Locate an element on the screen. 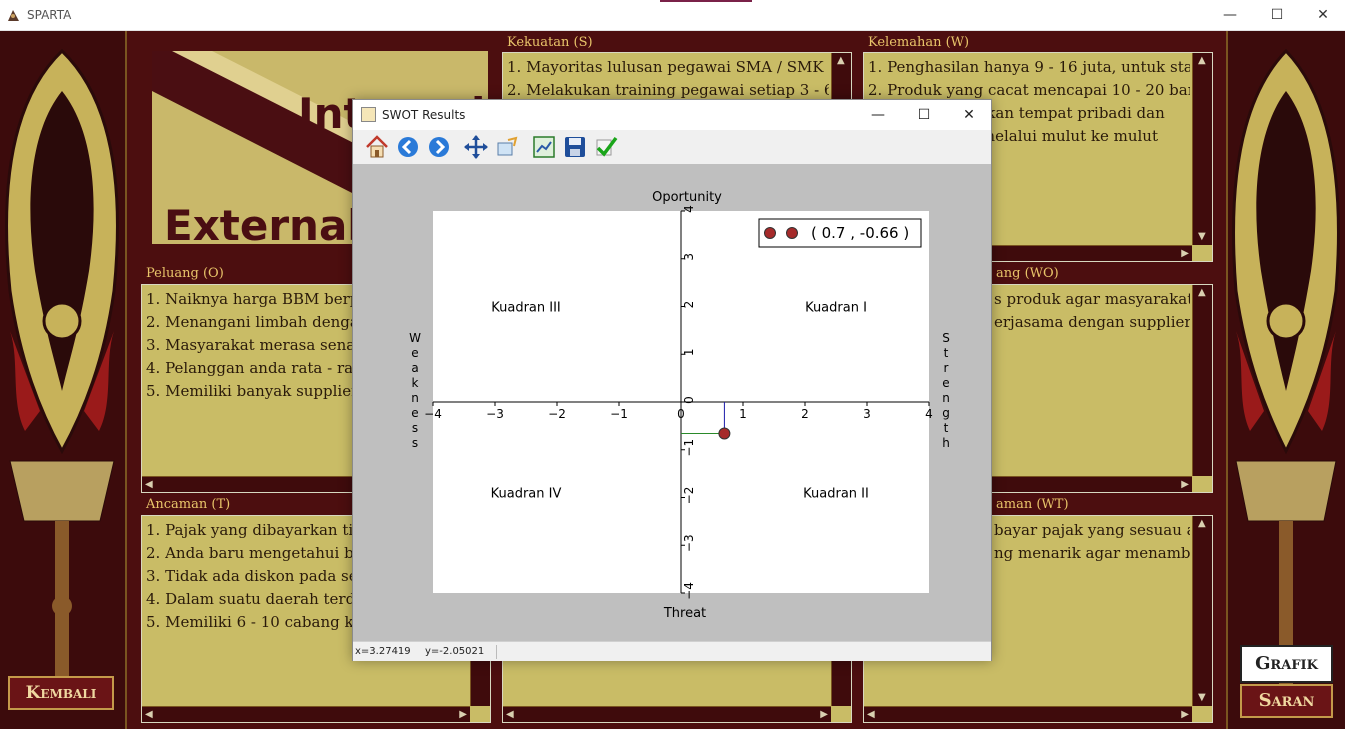 This screenshot has height=733, width=1345. peluang-label: Peluang (O) is located at coordinates (185, 273).